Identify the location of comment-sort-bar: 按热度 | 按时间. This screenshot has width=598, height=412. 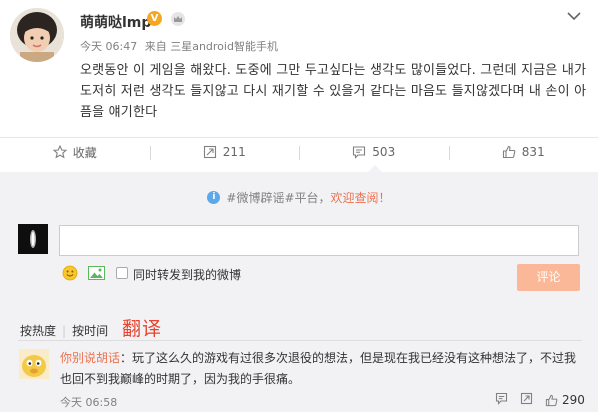
(64, 330).